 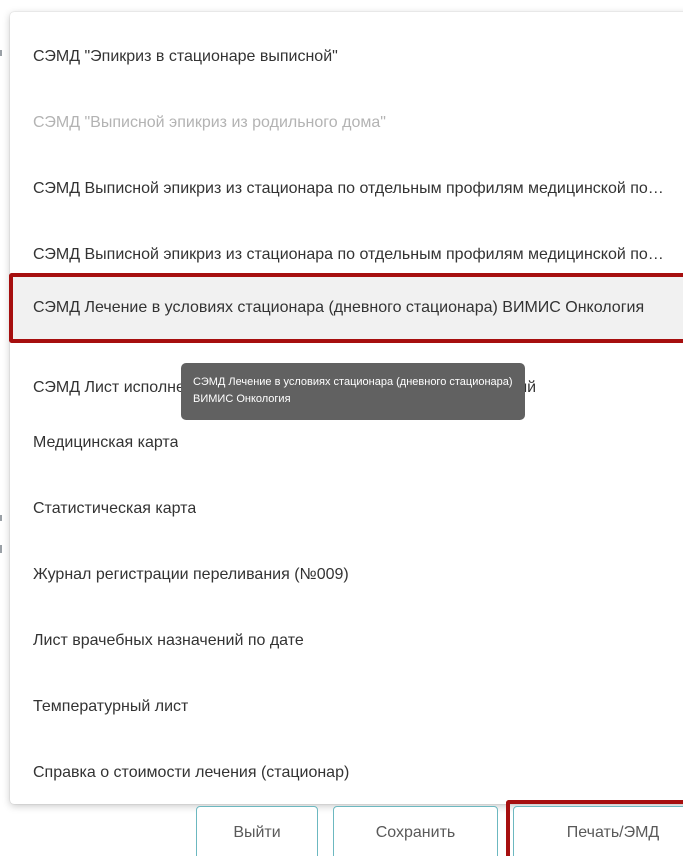 I want to click on menu-item-label: Медицинская карта, so click(x=106, y=442).